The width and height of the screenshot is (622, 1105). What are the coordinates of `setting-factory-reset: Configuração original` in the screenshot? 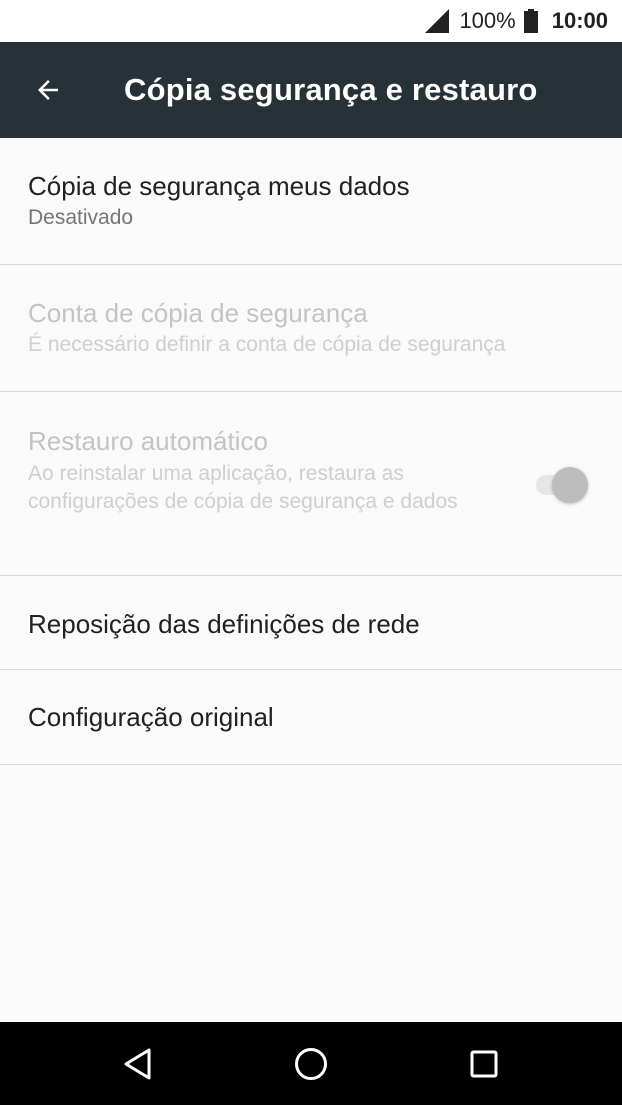 It's located at (311, 717).